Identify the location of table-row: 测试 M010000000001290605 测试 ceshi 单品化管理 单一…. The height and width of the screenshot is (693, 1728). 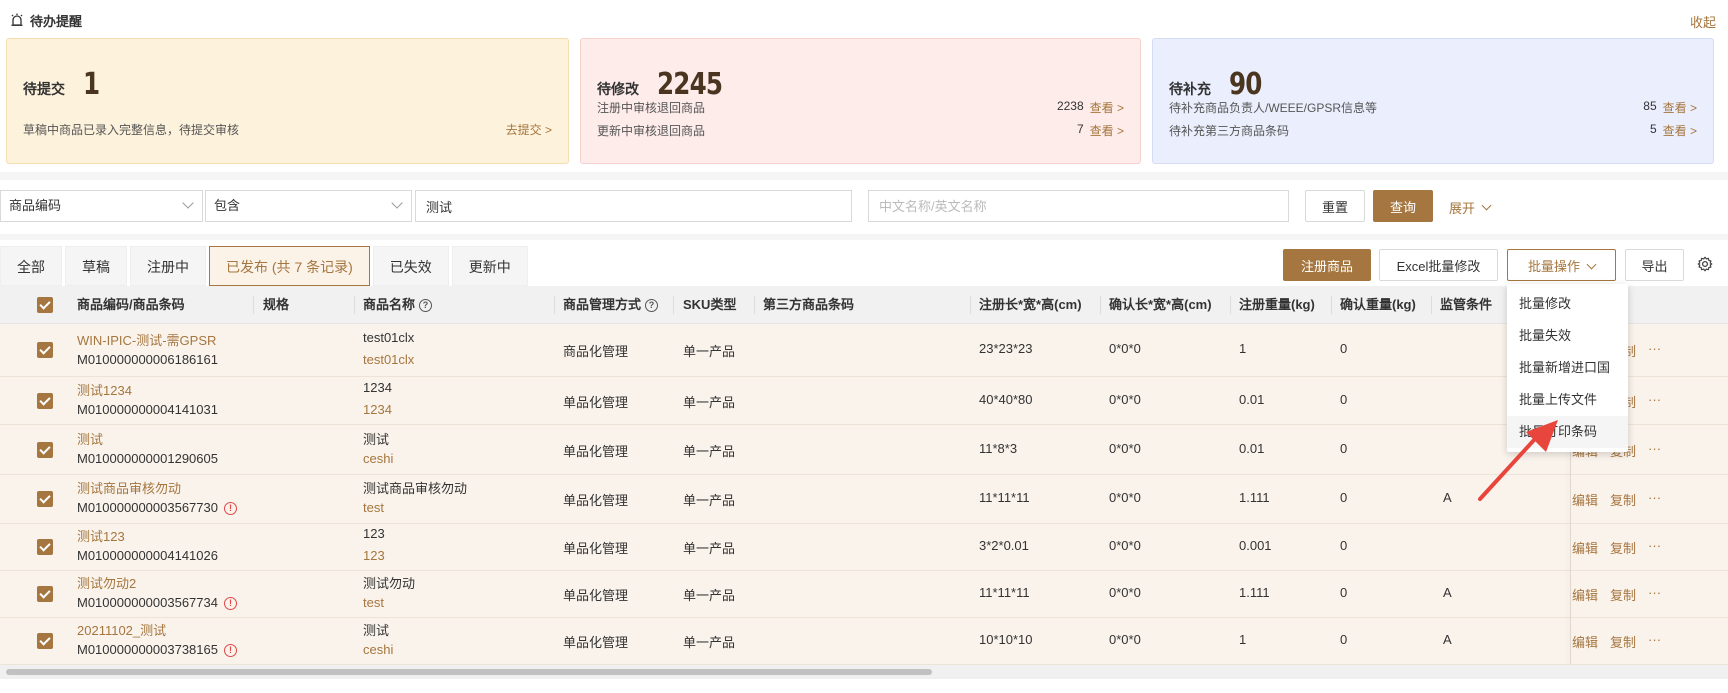
(864, 450).